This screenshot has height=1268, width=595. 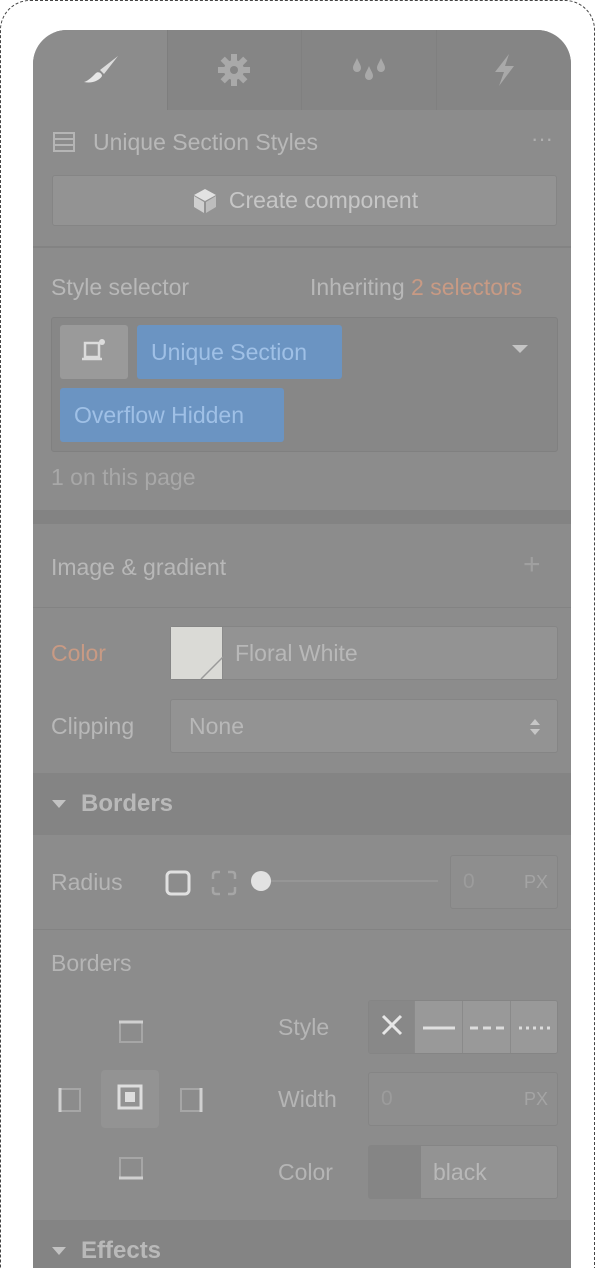 I want to click on create-component-label: Create component, so click(x=323, y=200).